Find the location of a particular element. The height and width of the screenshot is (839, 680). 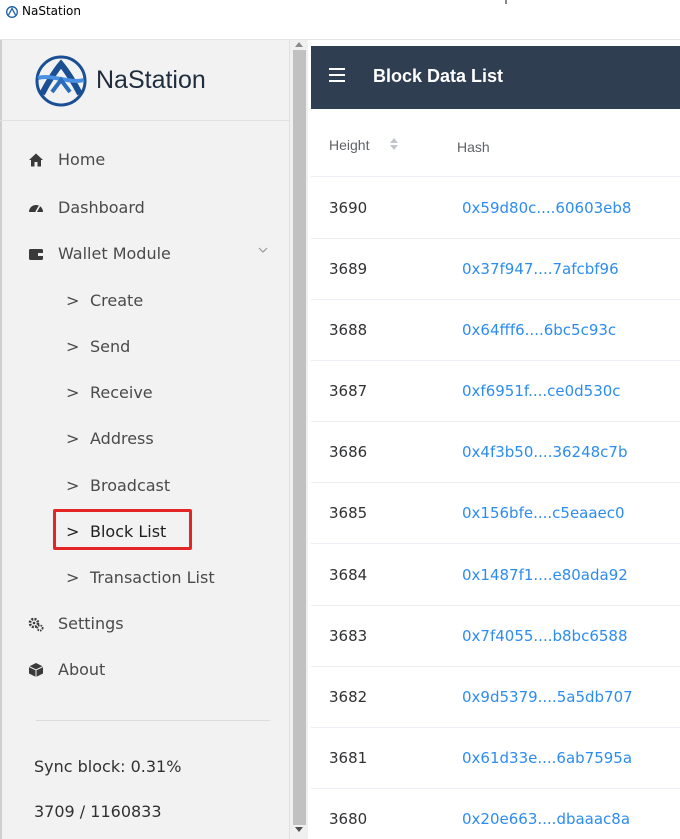

sidebar-item-label: Transaction List is located at coordinates (152, 577).